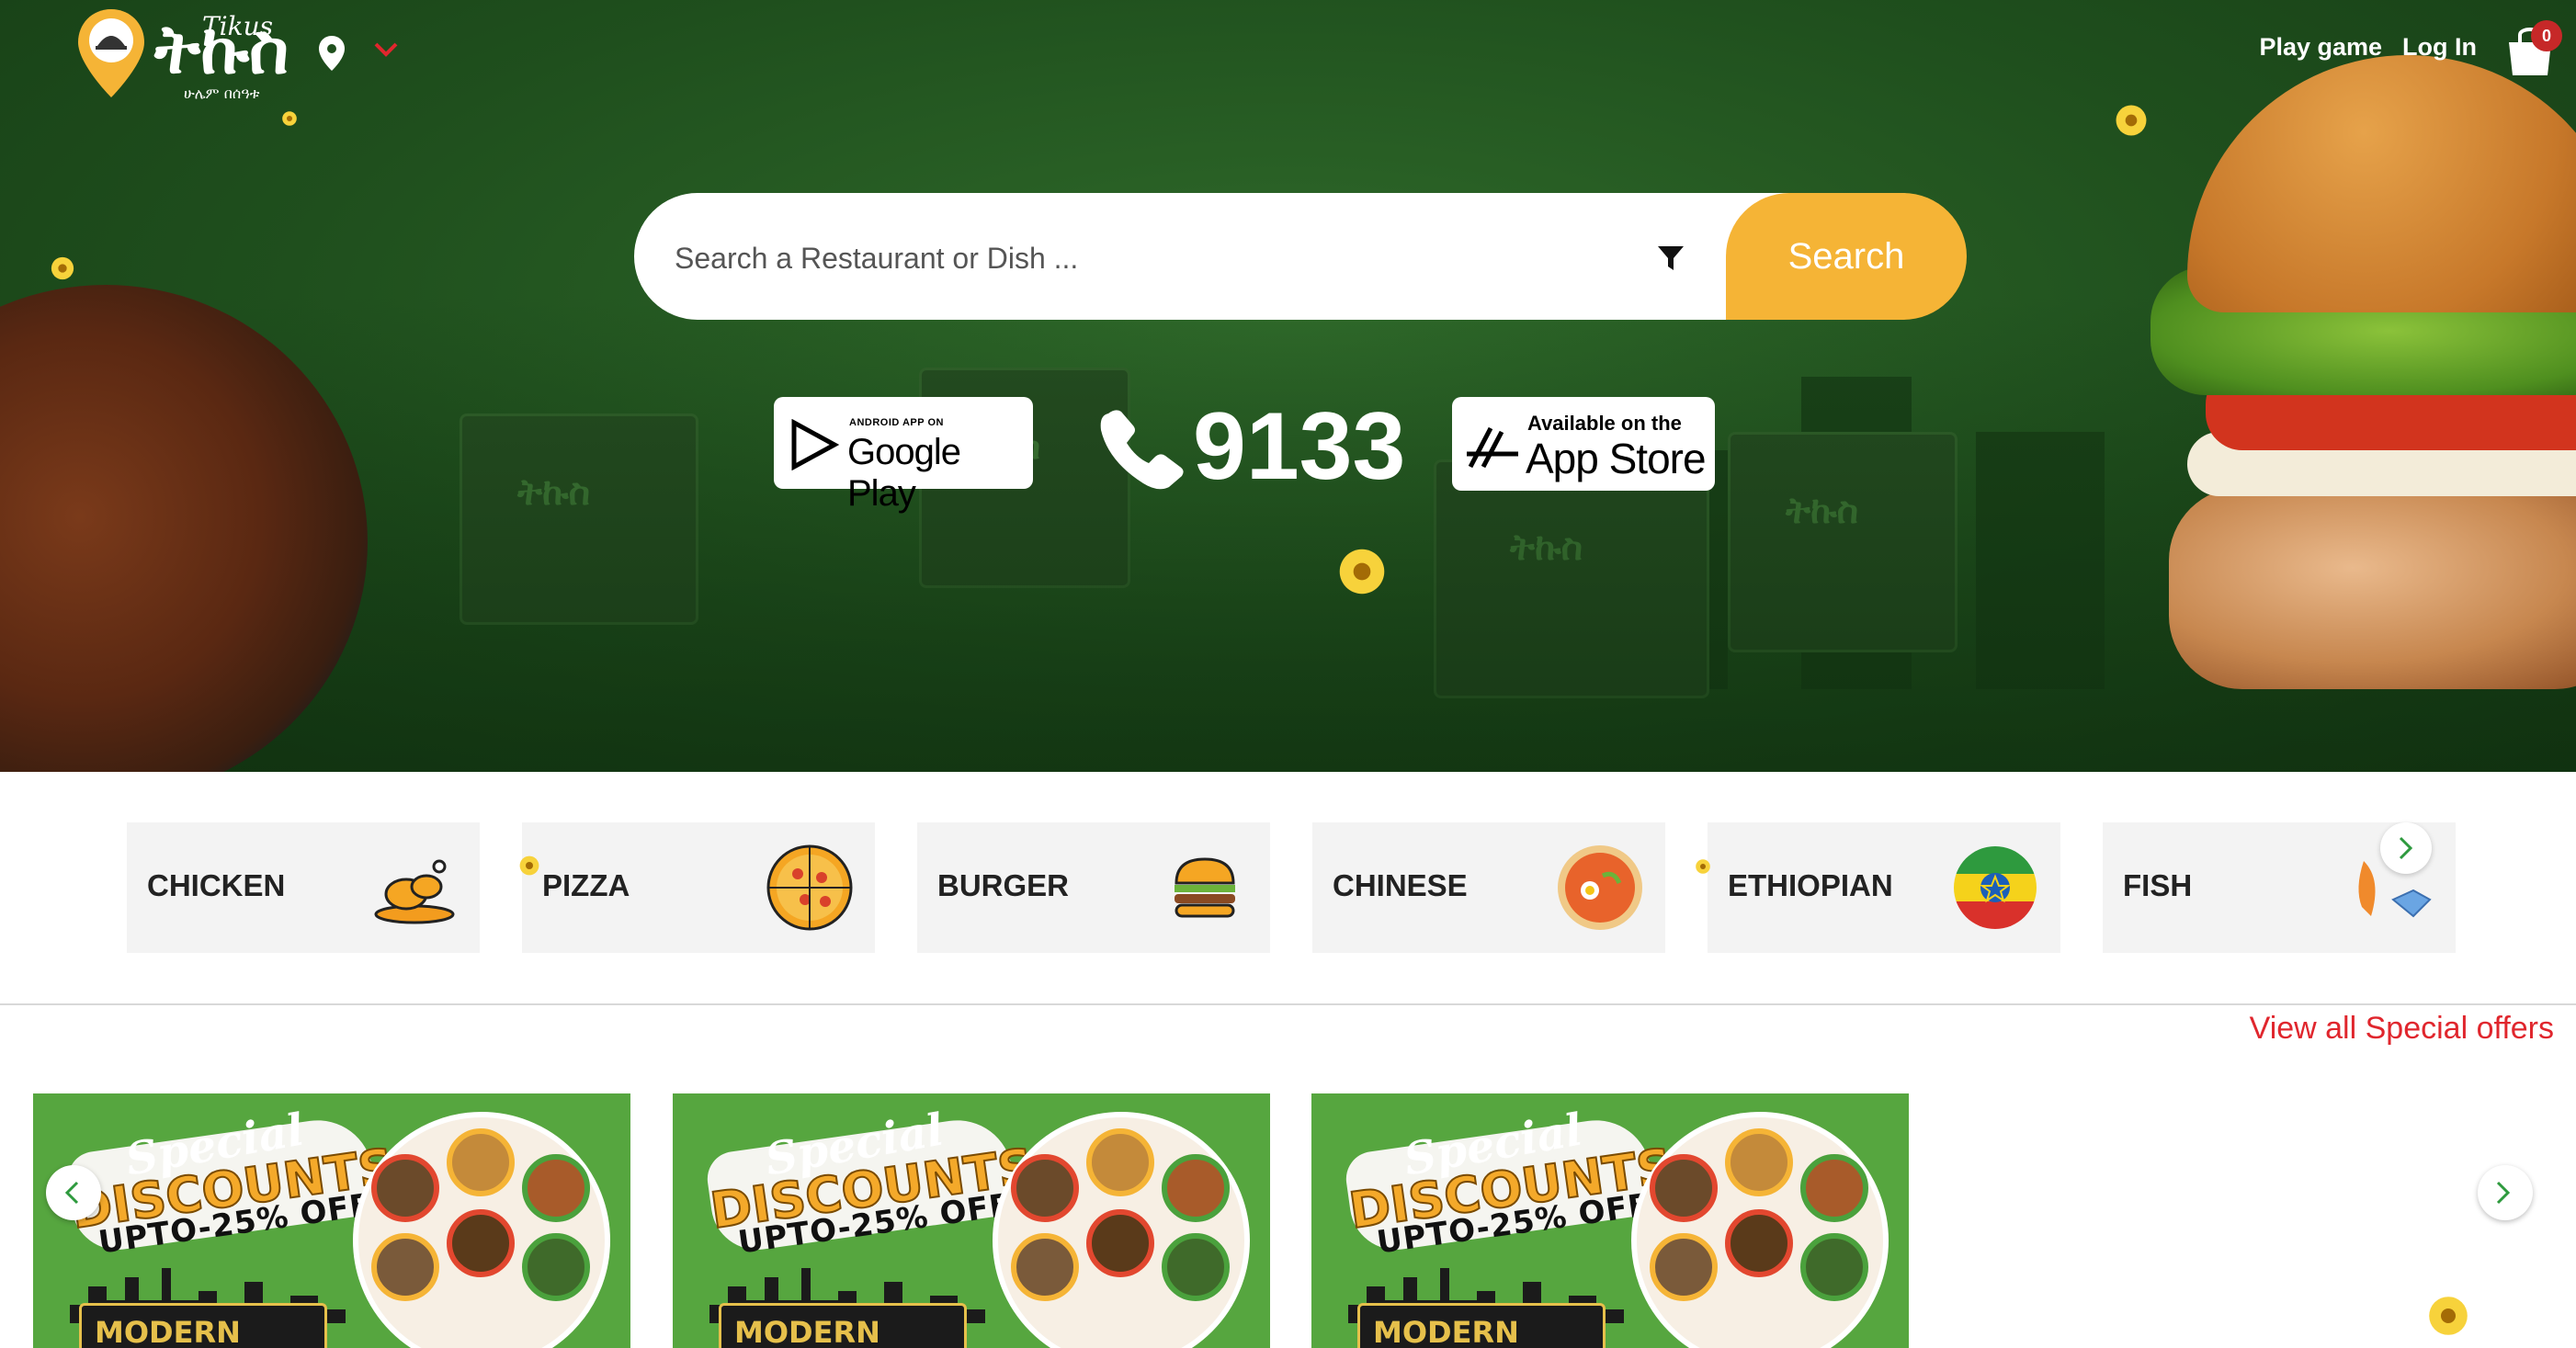  Describe the element at coordinates (1093, 887) in the screenshot. I see `category-burger: BURGER` at that location.